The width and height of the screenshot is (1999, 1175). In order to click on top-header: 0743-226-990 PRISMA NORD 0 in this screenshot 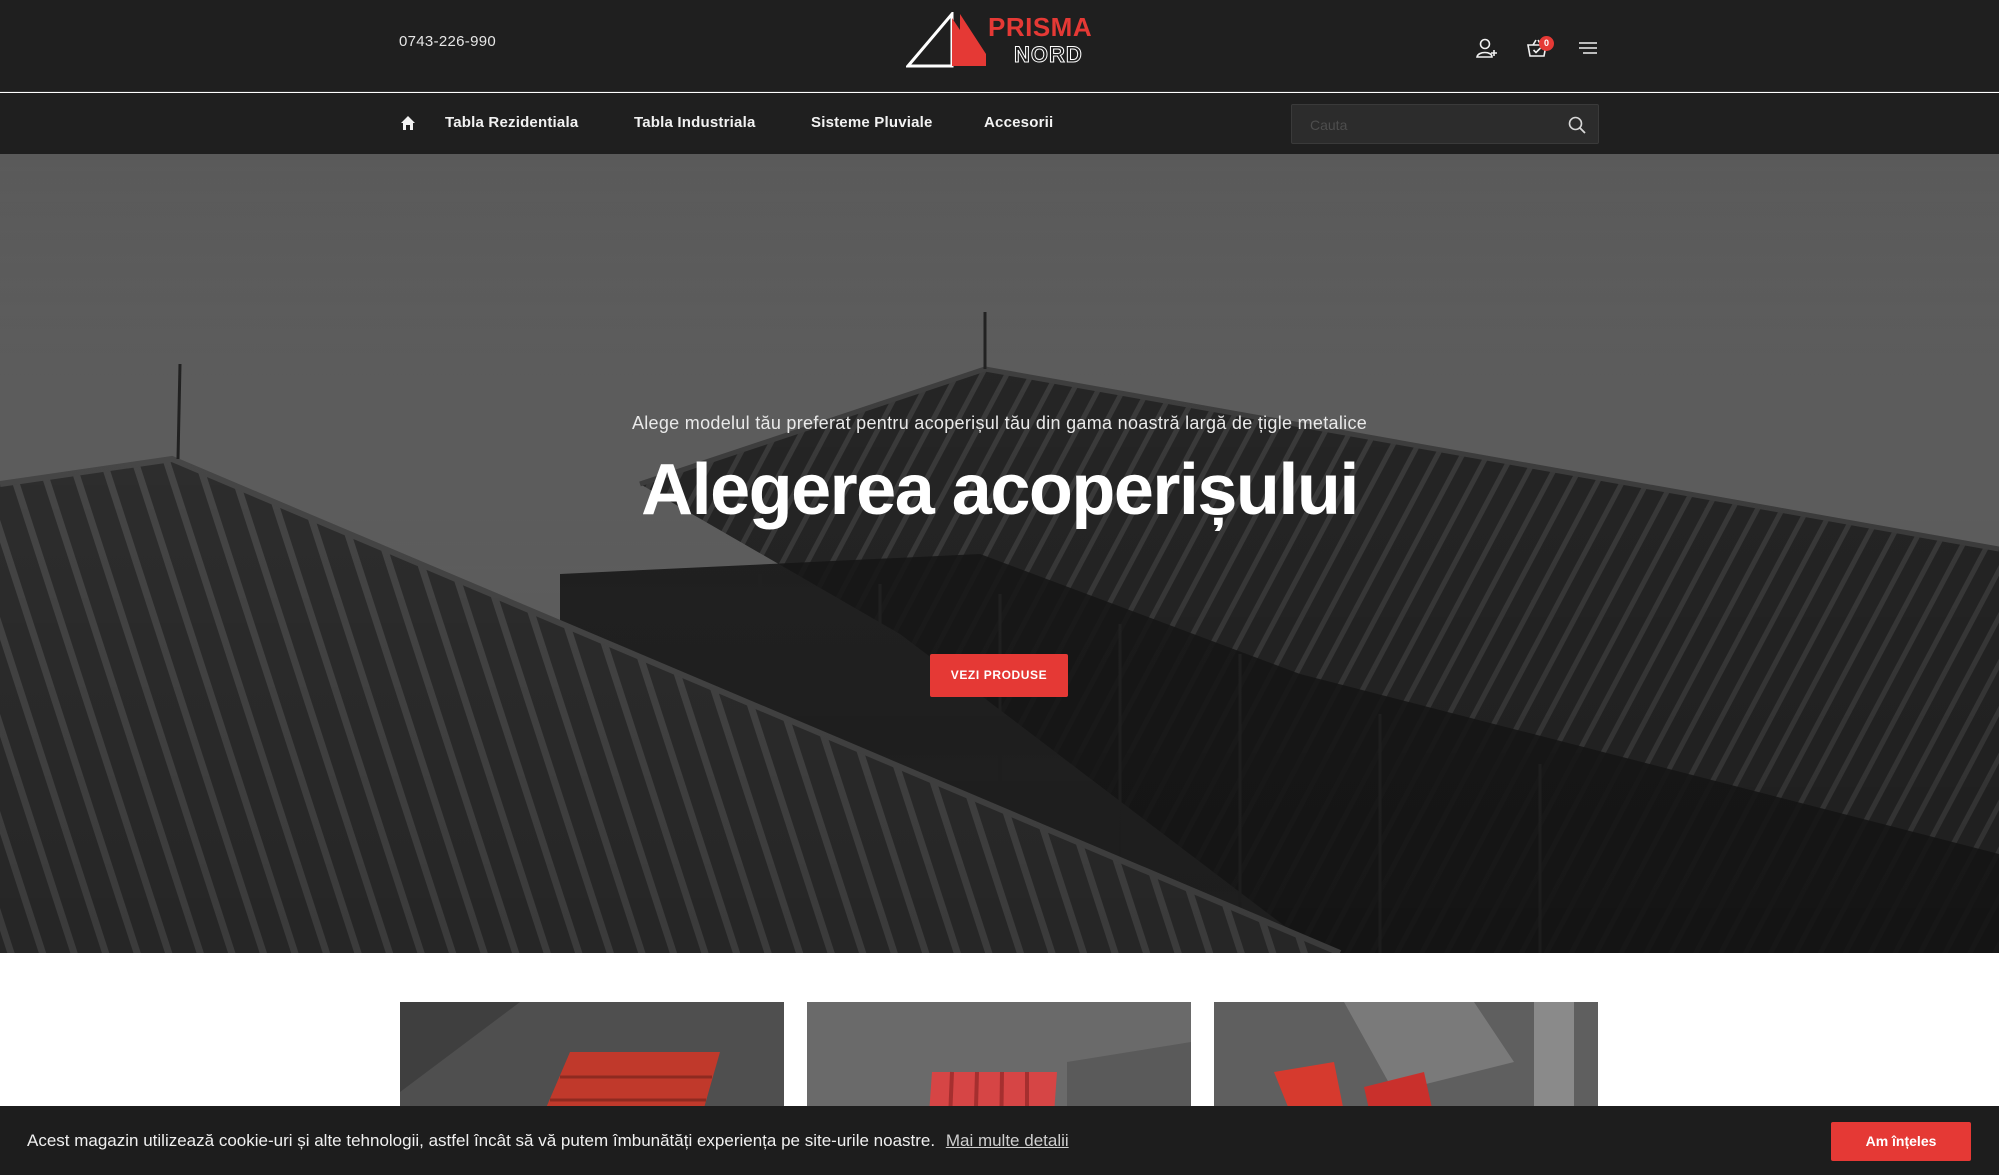, I will do `click(999, 46)`.